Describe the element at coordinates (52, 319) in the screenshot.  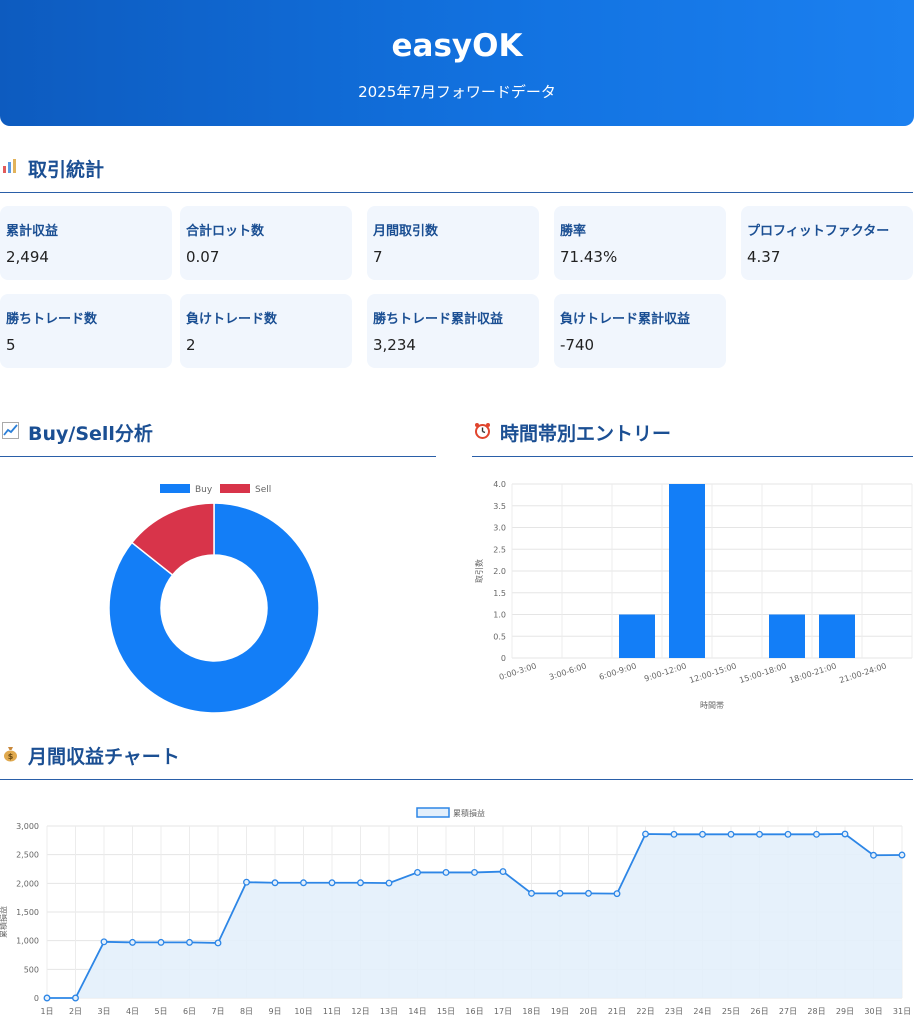
I see `stat-label: 勝ちトレード数` at that location.